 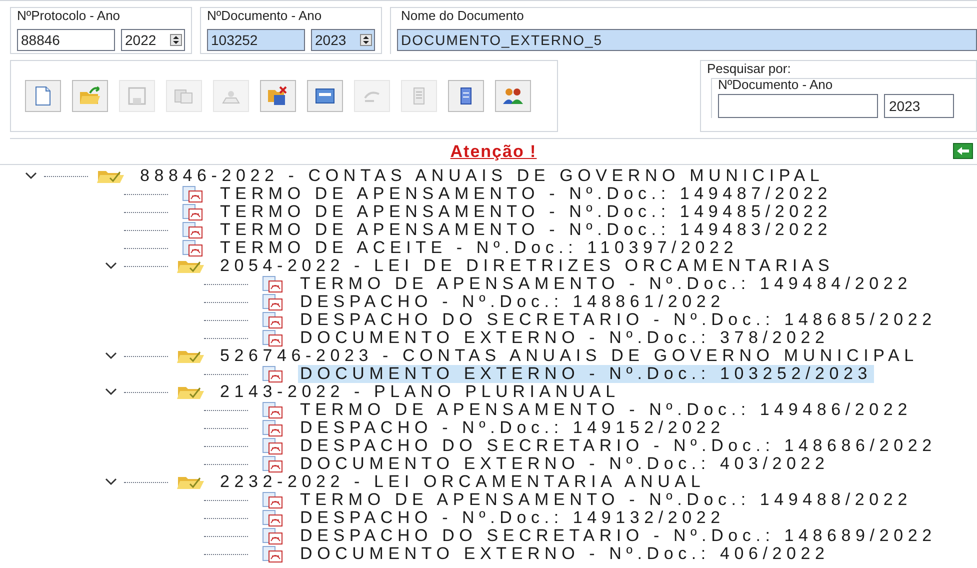 What do you see at coordinates (512, 302) in the screenshot?
I see `document-item: DESPACHO - Nº.Doc.: 148861/2022` at bounding box center [512, 302].